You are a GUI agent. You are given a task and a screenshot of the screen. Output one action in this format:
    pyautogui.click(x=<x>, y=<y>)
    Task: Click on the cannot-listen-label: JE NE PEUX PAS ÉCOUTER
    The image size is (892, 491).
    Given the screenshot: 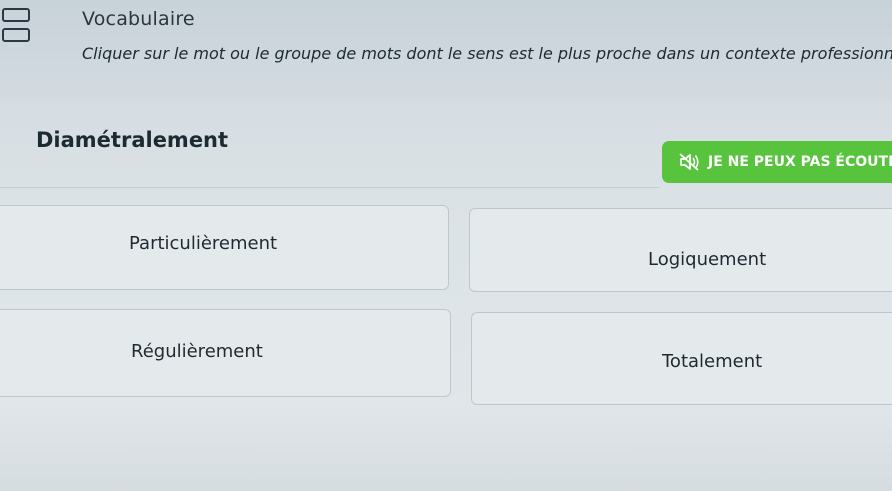 What is the action you would take?
    pyautogui.click(x=800, y=162)
    